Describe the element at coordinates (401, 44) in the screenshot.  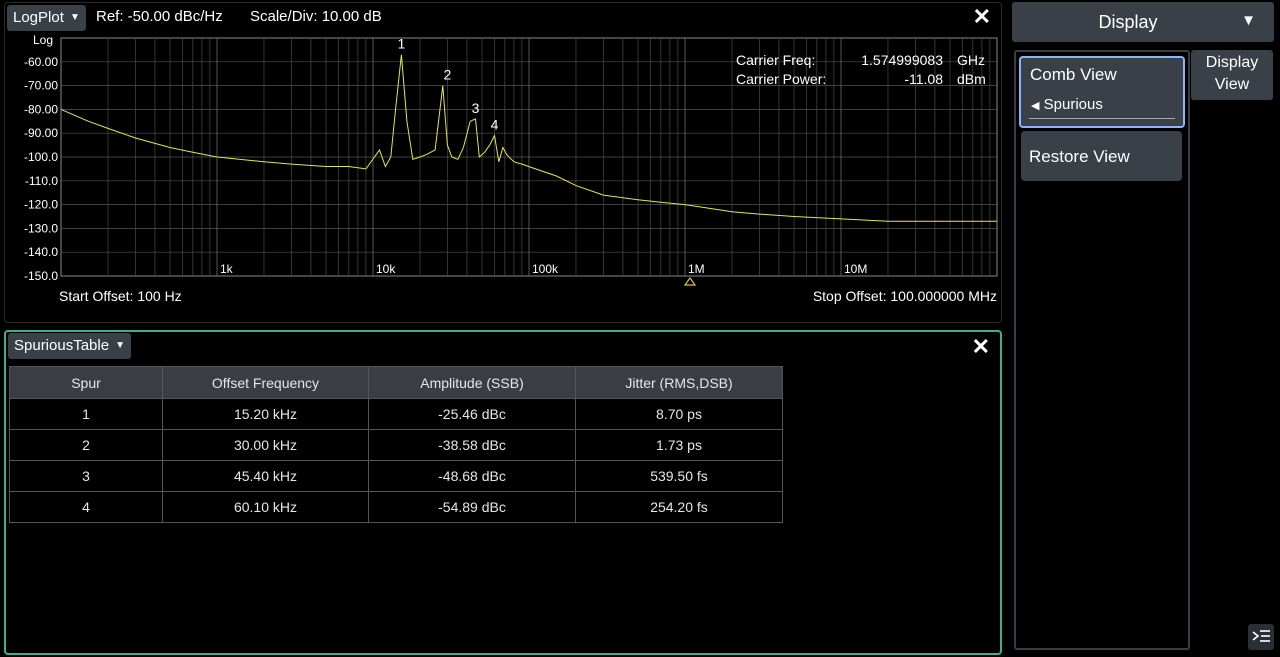
I see `spur-marker-label: 1` at that location.